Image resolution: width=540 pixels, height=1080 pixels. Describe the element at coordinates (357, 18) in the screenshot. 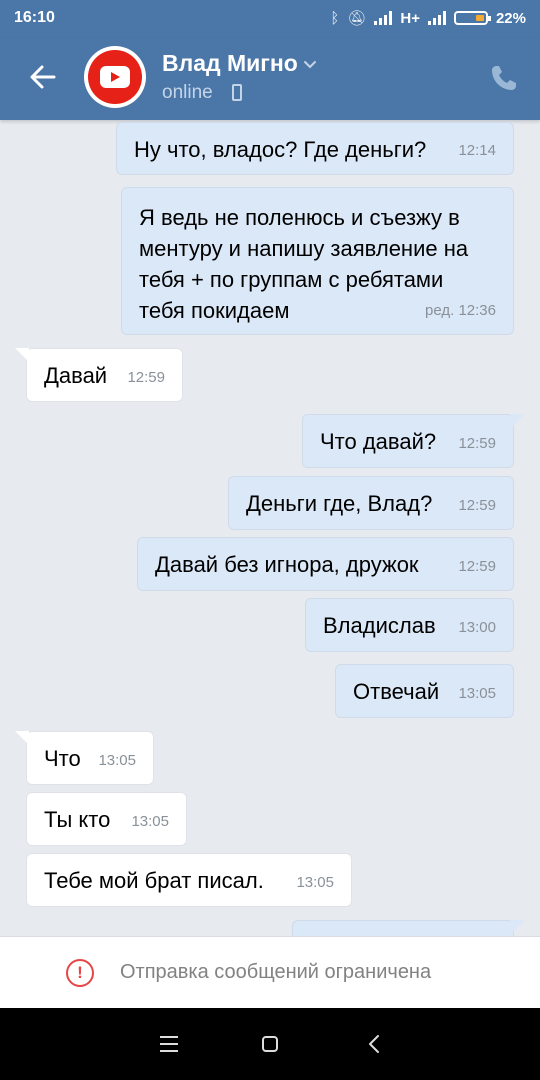

I see `mute-icon: 🔕︎` at that location.